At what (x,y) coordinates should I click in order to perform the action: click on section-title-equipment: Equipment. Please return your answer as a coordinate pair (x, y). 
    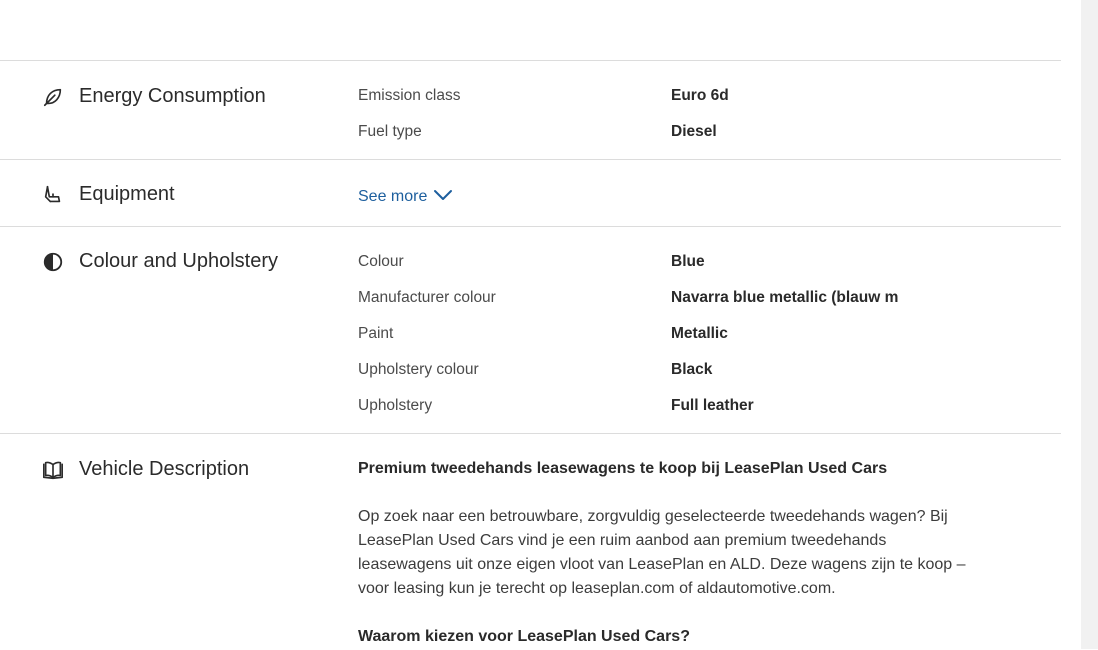
    Looking at the image, I should click on (108, 194).